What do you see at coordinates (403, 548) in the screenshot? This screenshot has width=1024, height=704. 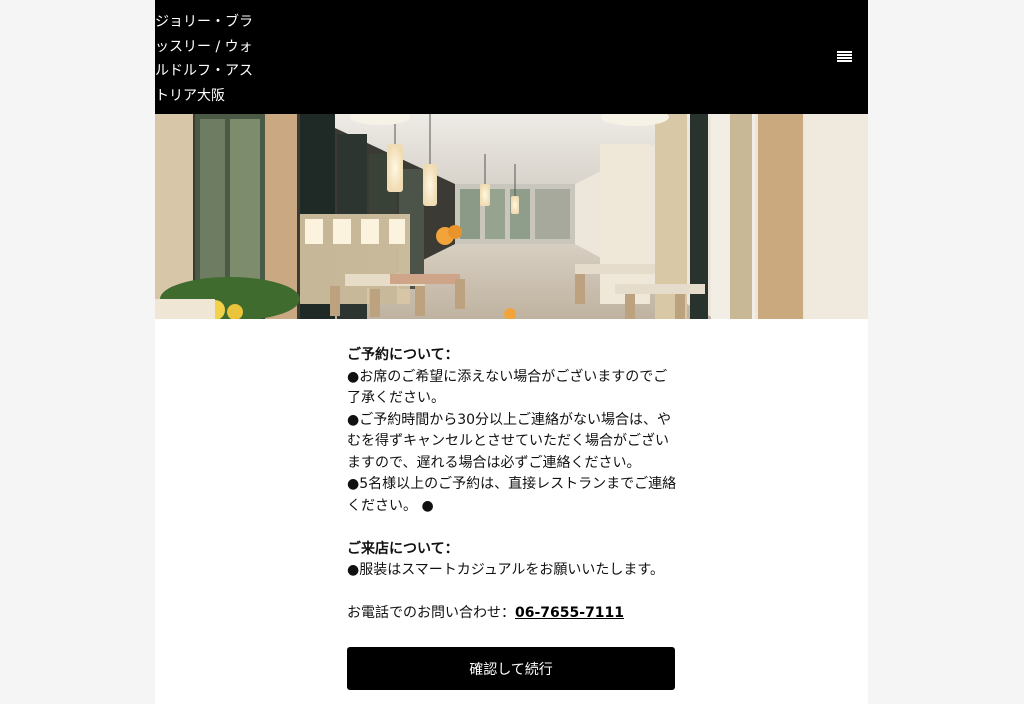 I see `visit-heading: ご来店について：` at bounding box center [403, 548].